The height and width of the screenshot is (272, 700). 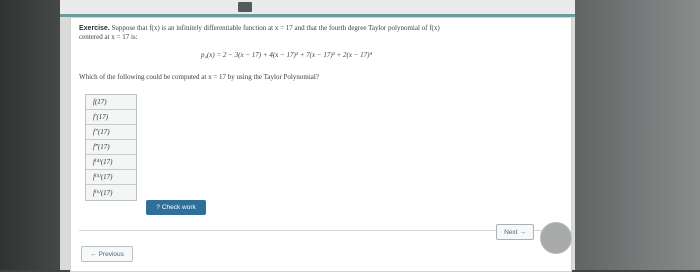 I want to click on arrow-left-icon: ←, so click(x=93, y=254).